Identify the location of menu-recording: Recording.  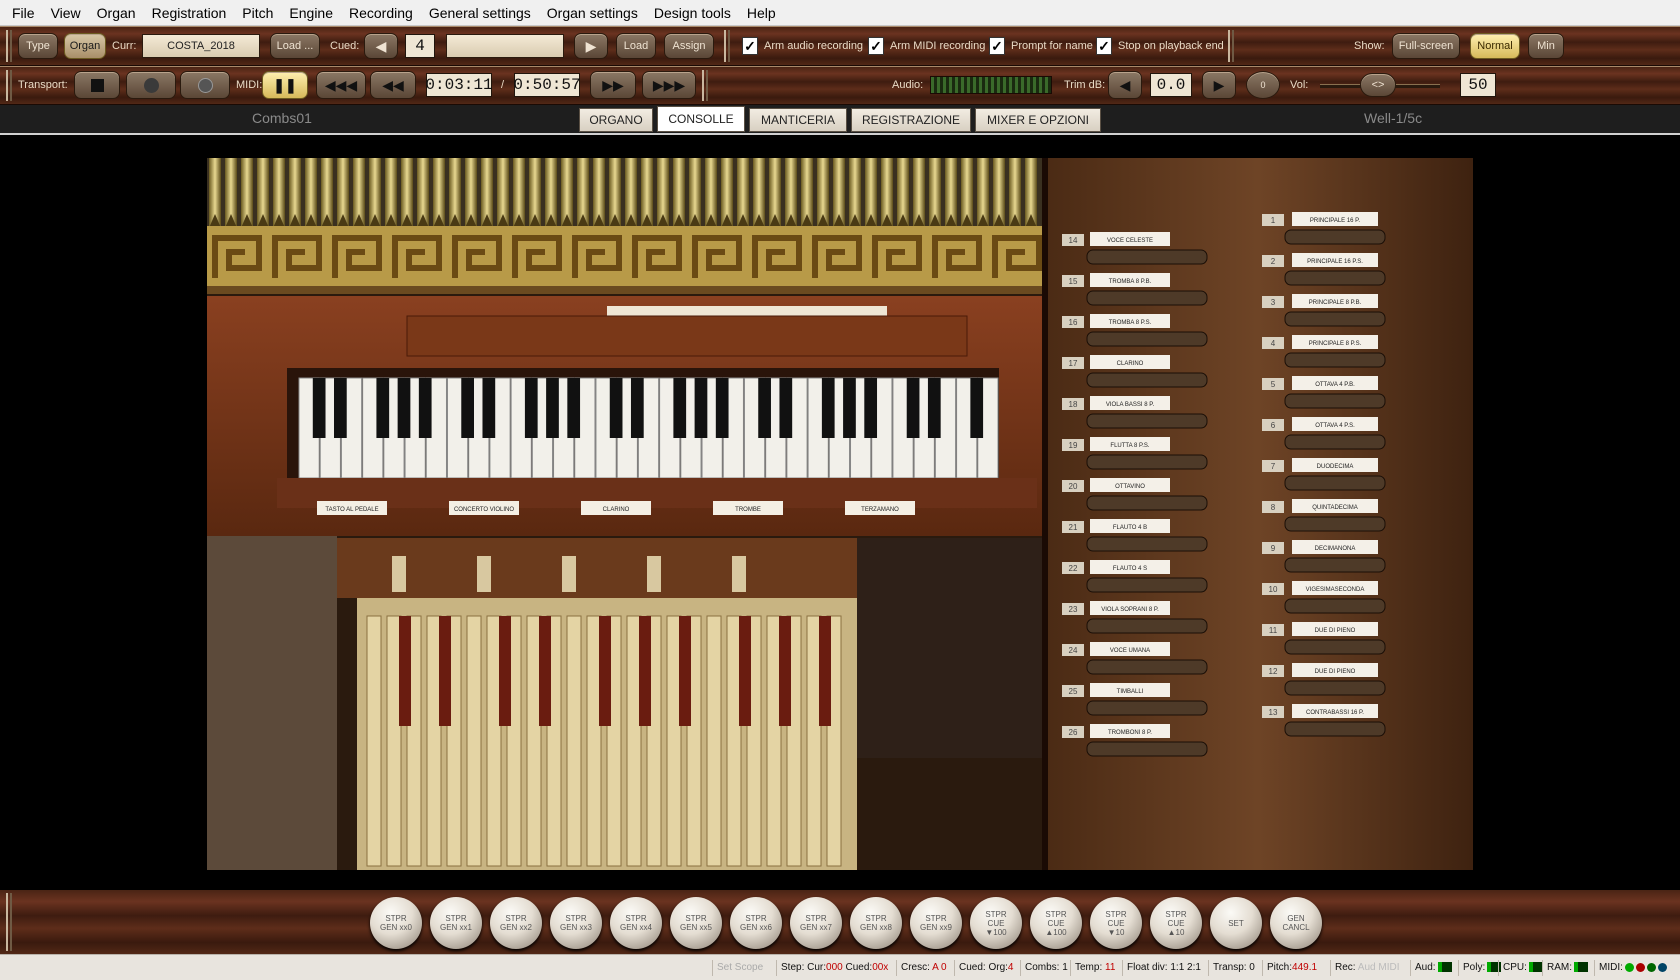
(381, 13).